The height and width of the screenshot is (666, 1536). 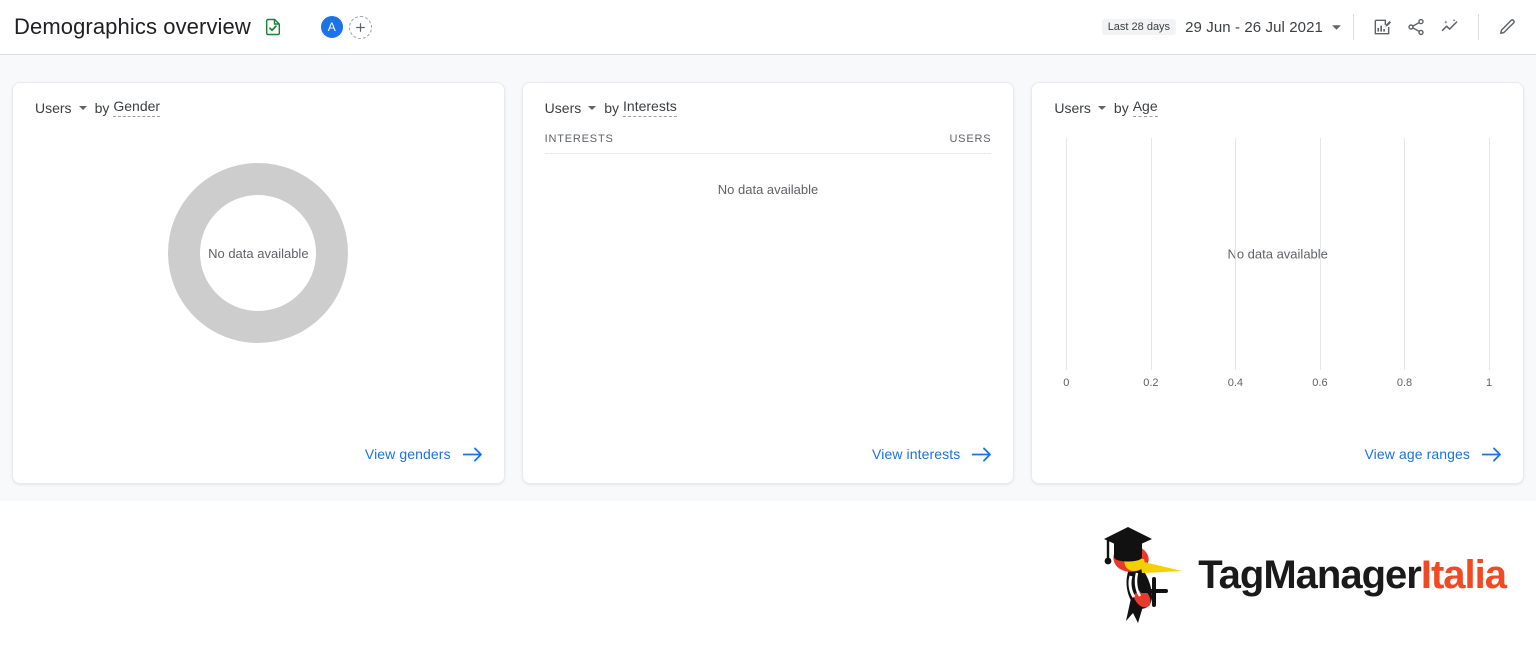 What do you see at coordinates (1139, 27) in the screenshot?
I see `date-preset-chip: Last 28 days` at bounding box center [1139, 27].